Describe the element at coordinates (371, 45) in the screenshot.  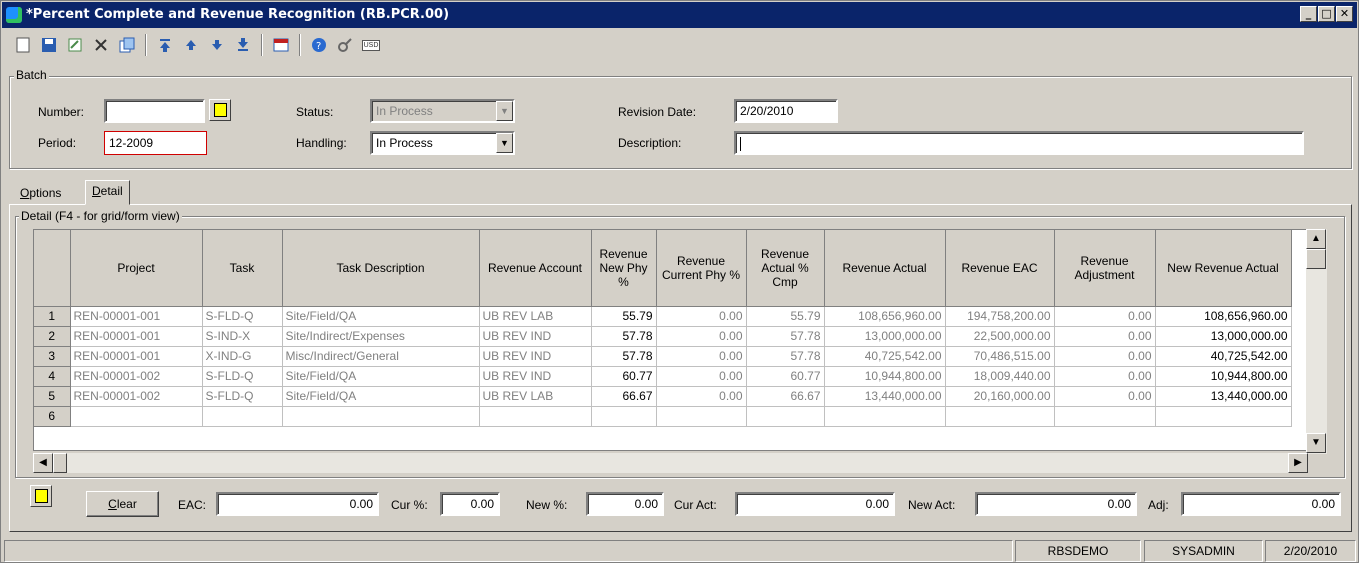
I see `currency-icon: USD` at that location.